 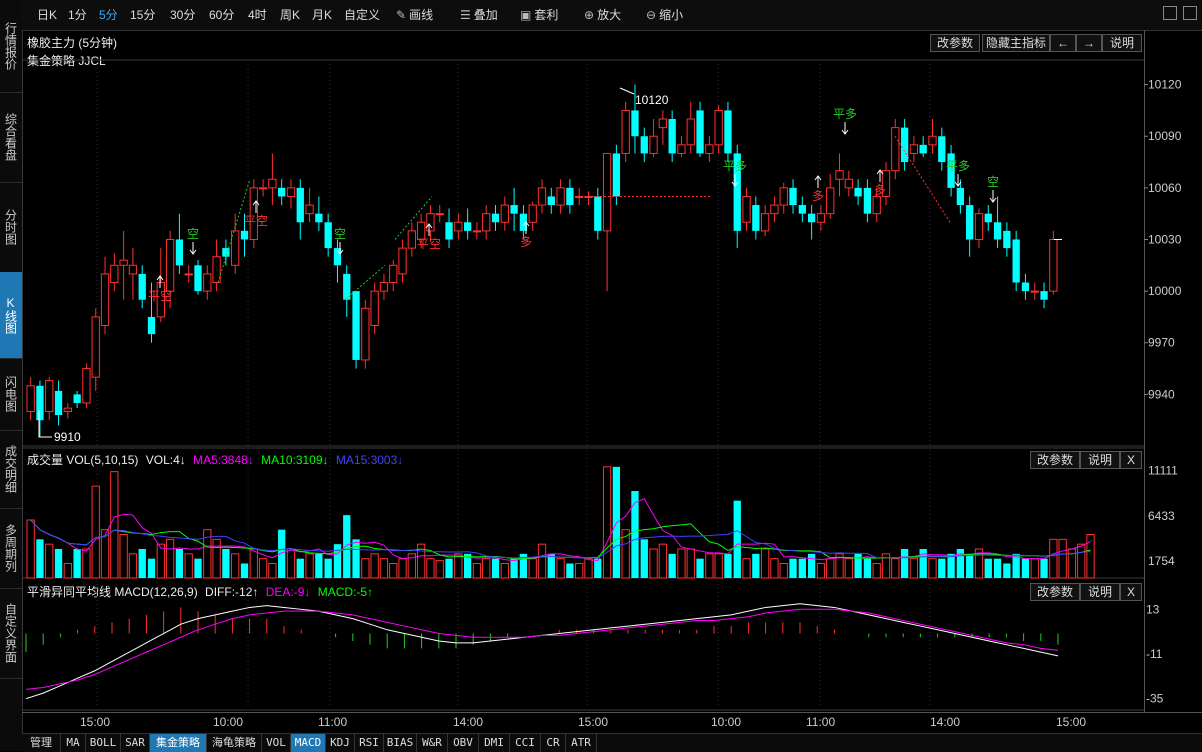 What do you see at coordinates (560, 539) in the screenshot?
I see `volume-ma10-line` at bounding box center [560, 539].